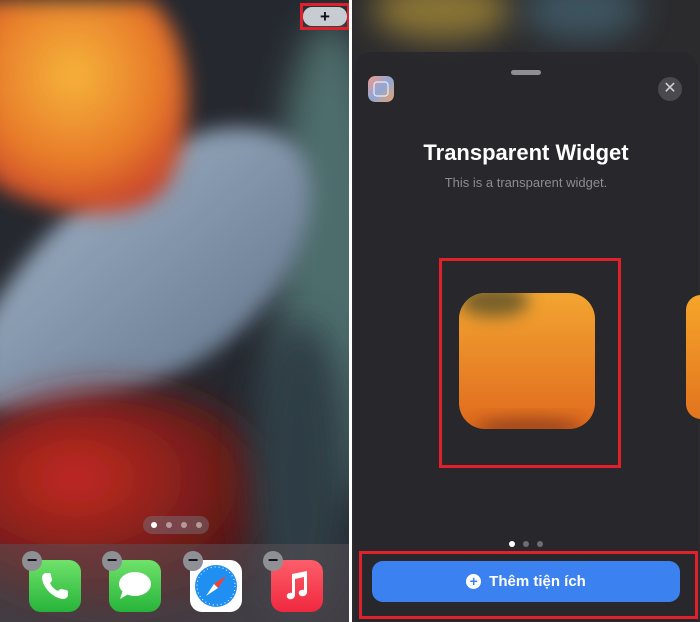 The image size is (700, 622). I want to click on widget-subtitle: This is a transparent widget., so click(526, 182).